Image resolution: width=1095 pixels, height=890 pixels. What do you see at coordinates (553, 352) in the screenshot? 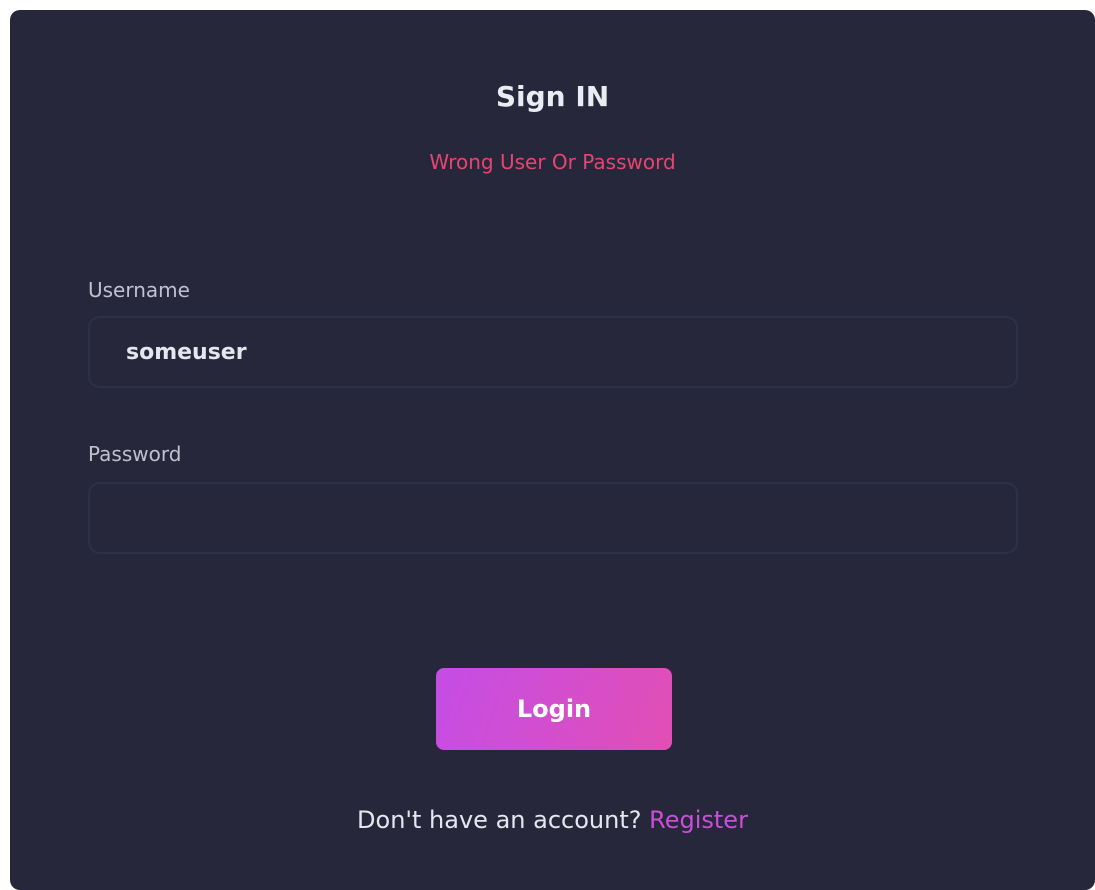
I see `username-input` at bounding box center [553, 352].